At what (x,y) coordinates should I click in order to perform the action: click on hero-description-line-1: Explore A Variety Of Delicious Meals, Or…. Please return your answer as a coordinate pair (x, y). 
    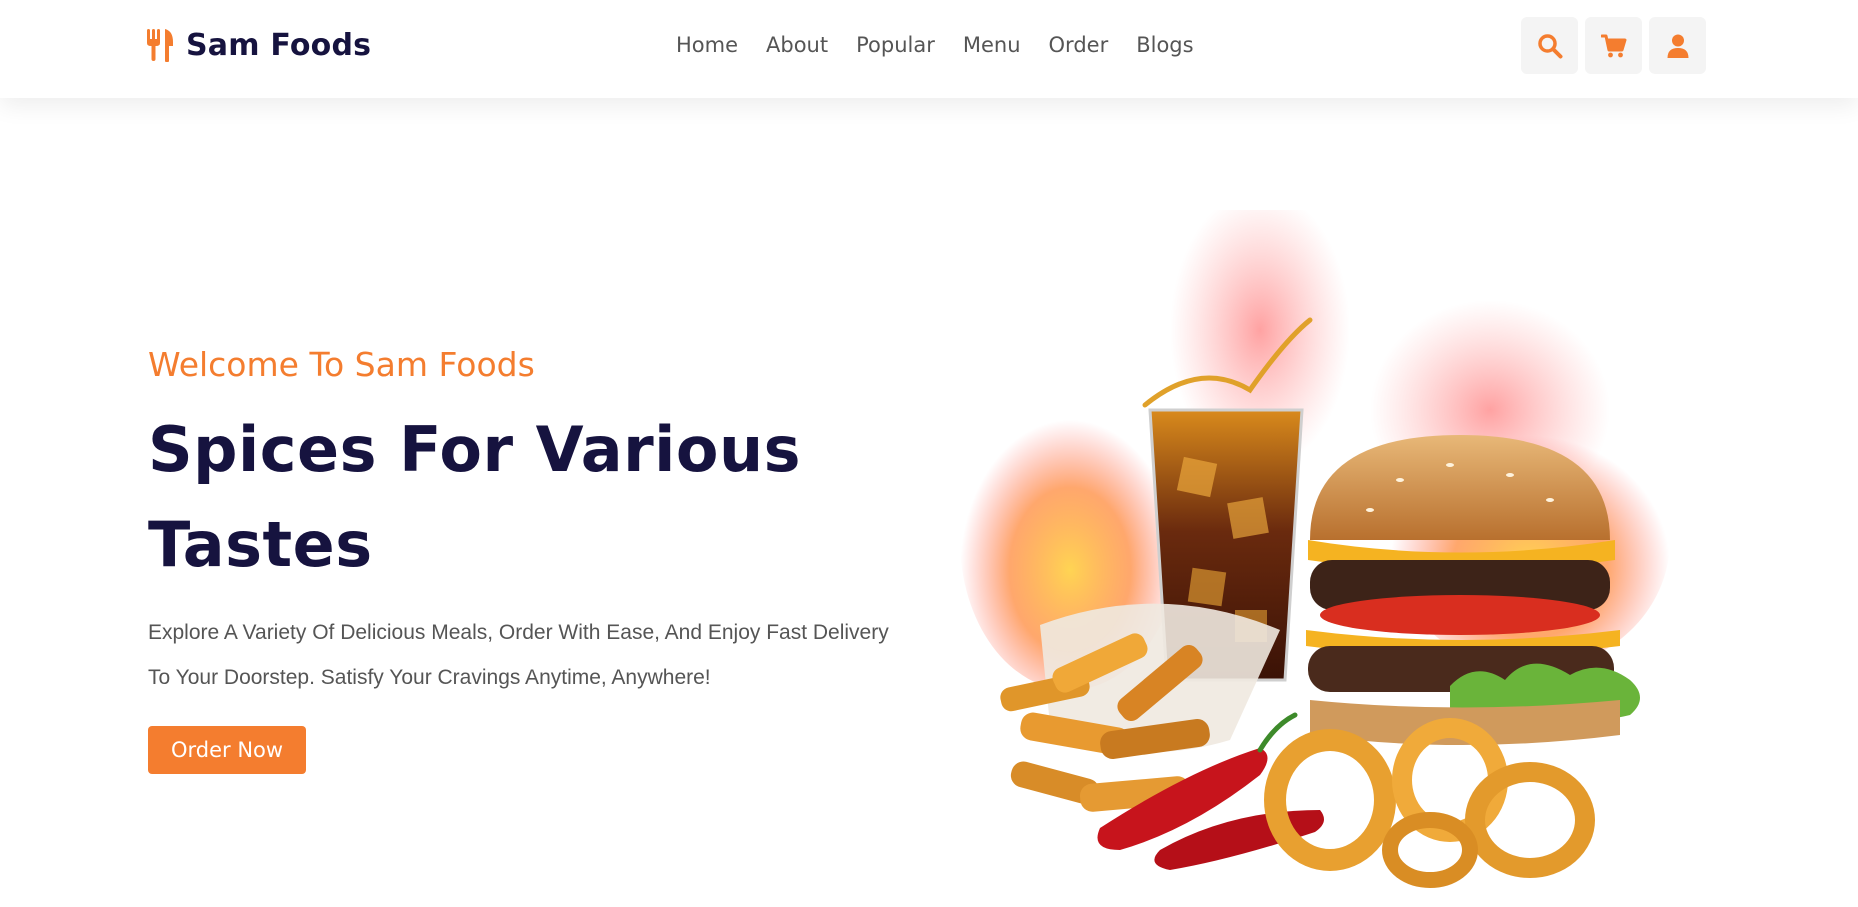
    Looking at the image, I should click on (518, 632).